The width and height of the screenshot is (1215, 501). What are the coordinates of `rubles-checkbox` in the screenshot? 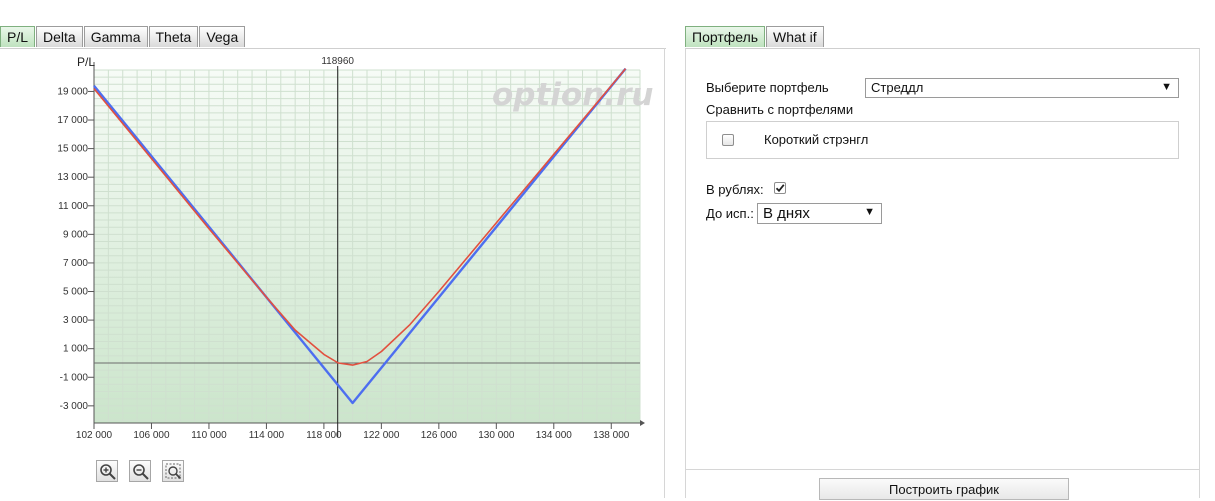 It's located at (780, 188).